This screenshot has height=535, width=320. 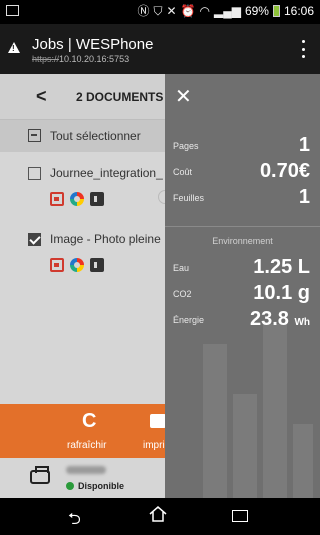 What do you see at coordinates (181, 268) in the screenshot?
I see `water-label: Eau` at bounding box center [181, 268].